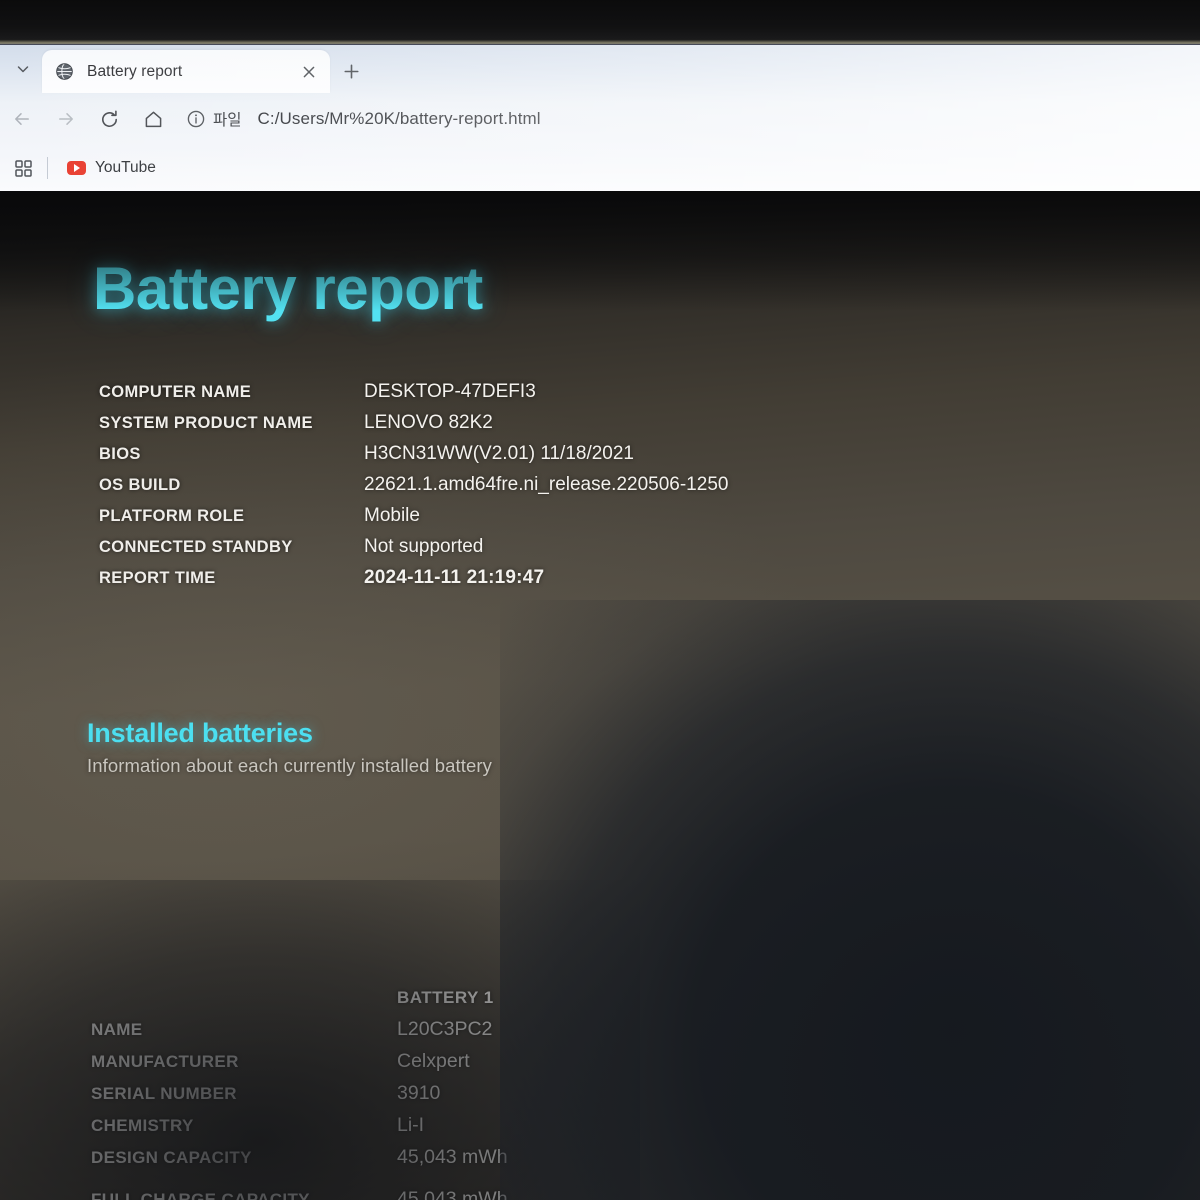  Describe the element at coordinates (499, 453) in the screenshot. I see `row-value: H3CN31WW(V2.01) 11/18/2021` at that location.